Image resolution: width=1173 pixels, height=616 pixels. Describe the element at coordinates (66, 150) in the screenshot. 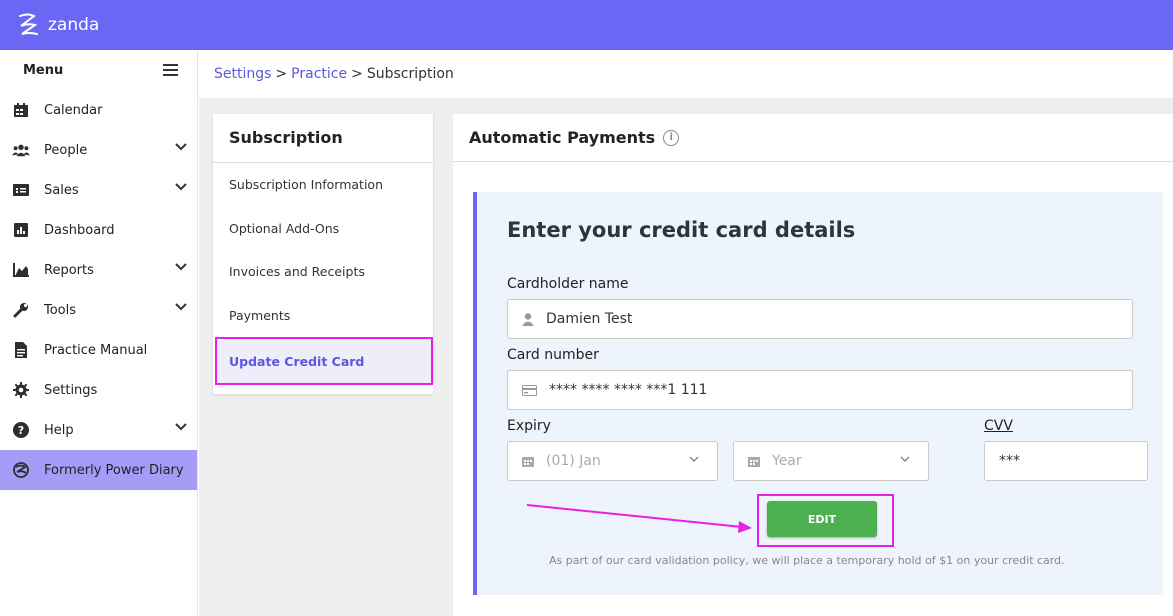

I see `sidebar-item-label: People` at that location.